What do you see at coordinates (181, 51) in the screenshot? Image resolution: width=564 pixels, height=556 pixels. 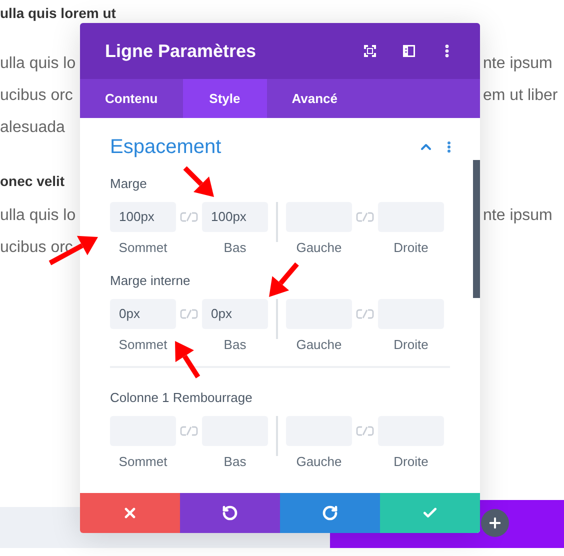 I see `panel-title: Ligne Paramètres` at bounding box center [181, 51].